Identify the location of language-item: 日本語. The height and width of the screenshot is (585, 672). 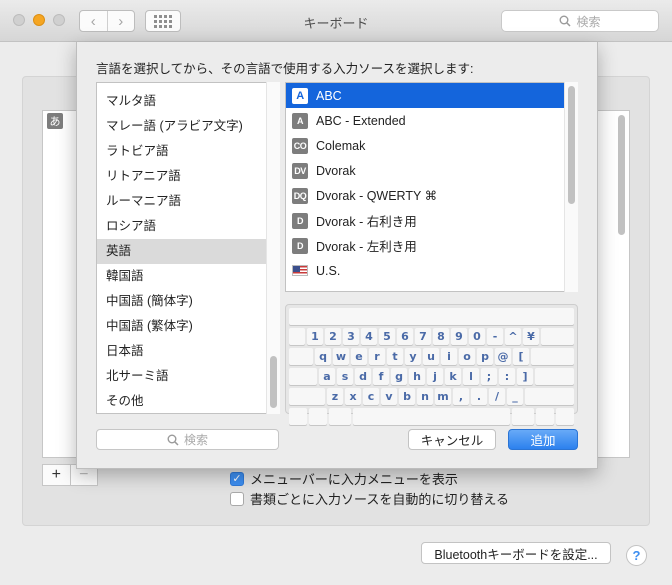
(187, 351).